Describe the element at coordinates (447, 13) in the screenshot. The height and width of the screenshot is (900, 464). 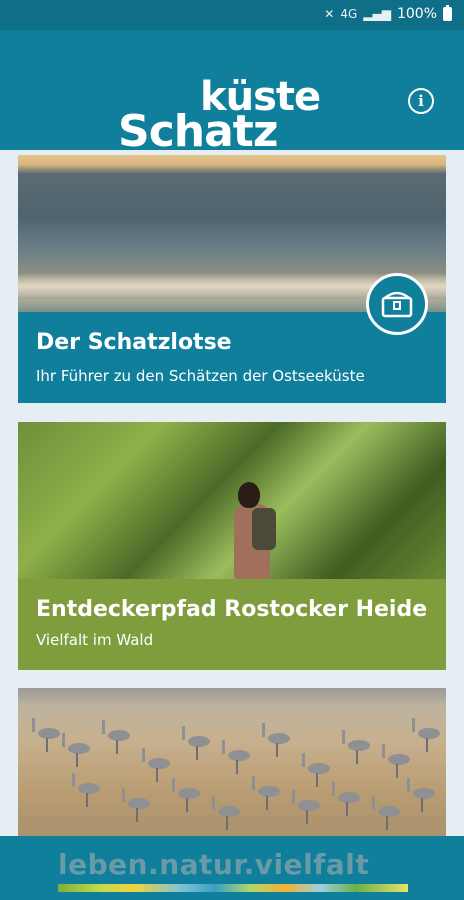
I see `battery-icon` at that location.